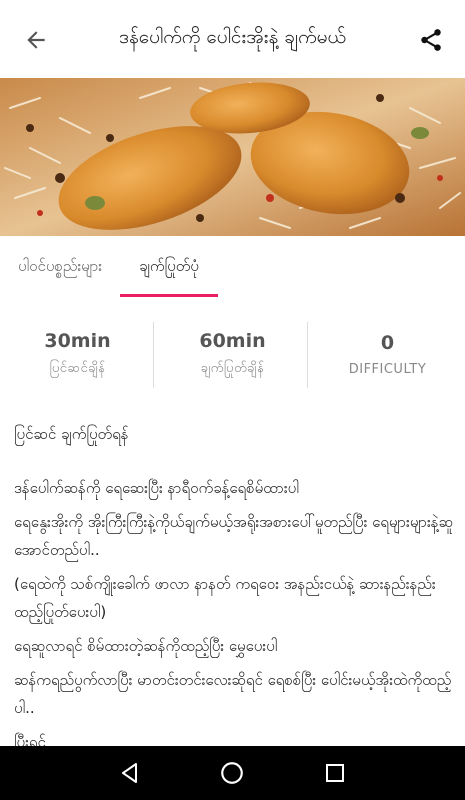  What do you see at coordinates (130, 773) in the screenshot?
I see `nav-back-icon` at bounding box center [130, 773].